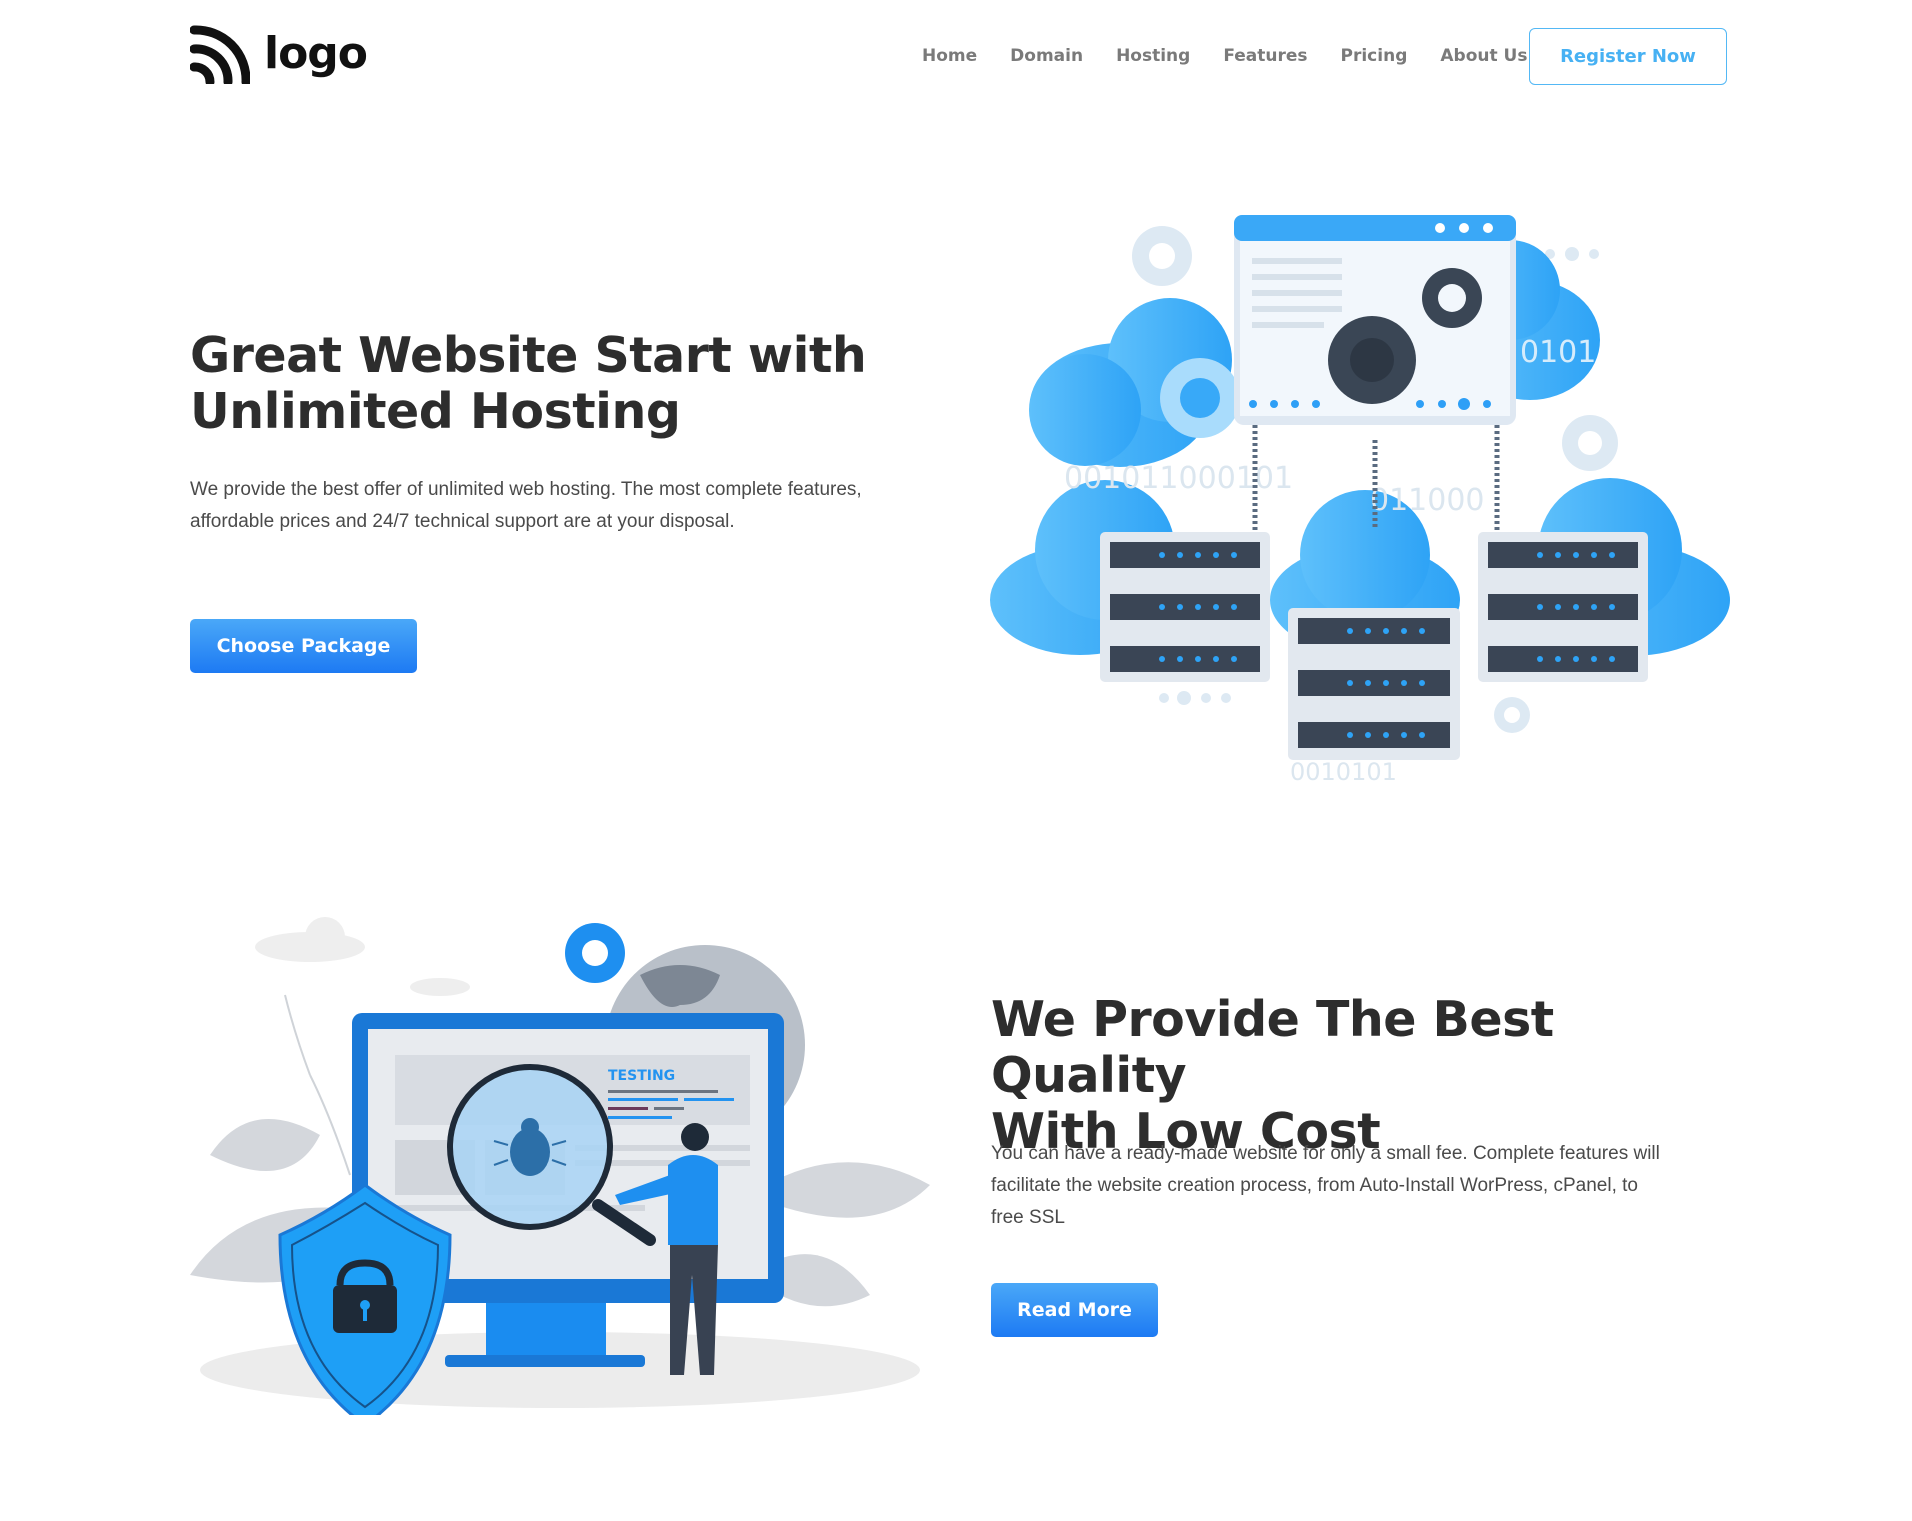  I want to click on binary-text: 001011000101, so click(1178, 478).